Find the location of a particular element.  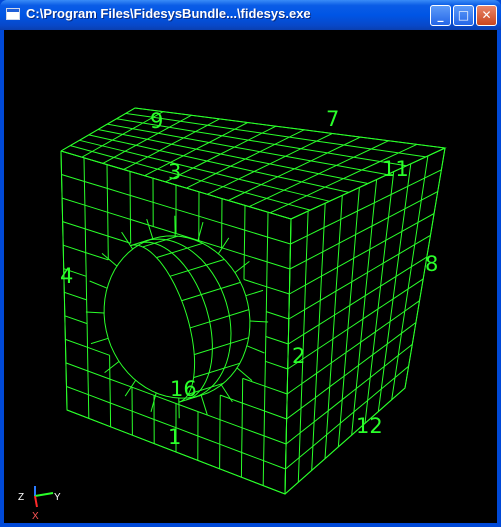

app-icon is located at coordinates (13, 14).